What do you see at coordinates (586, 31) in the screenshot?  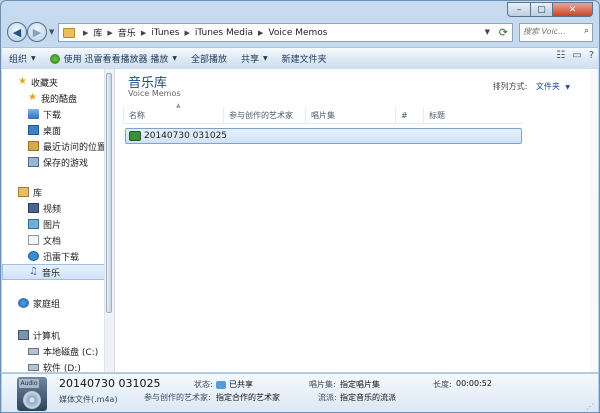 I see `search-icon: ⌕` at bounding box center [586, 31].